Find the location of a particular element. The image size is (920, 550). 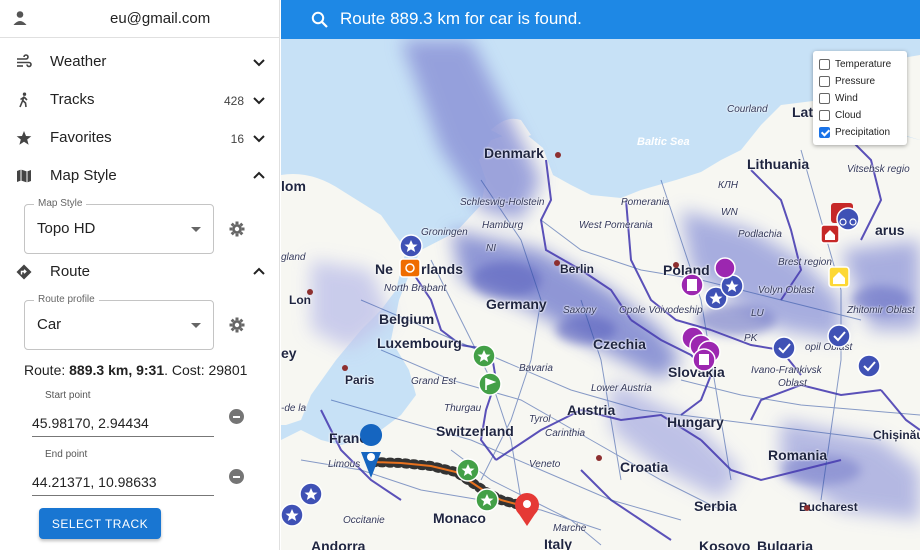

map-style-select: Map Style Topo HD is located at coordinates (119, 226).